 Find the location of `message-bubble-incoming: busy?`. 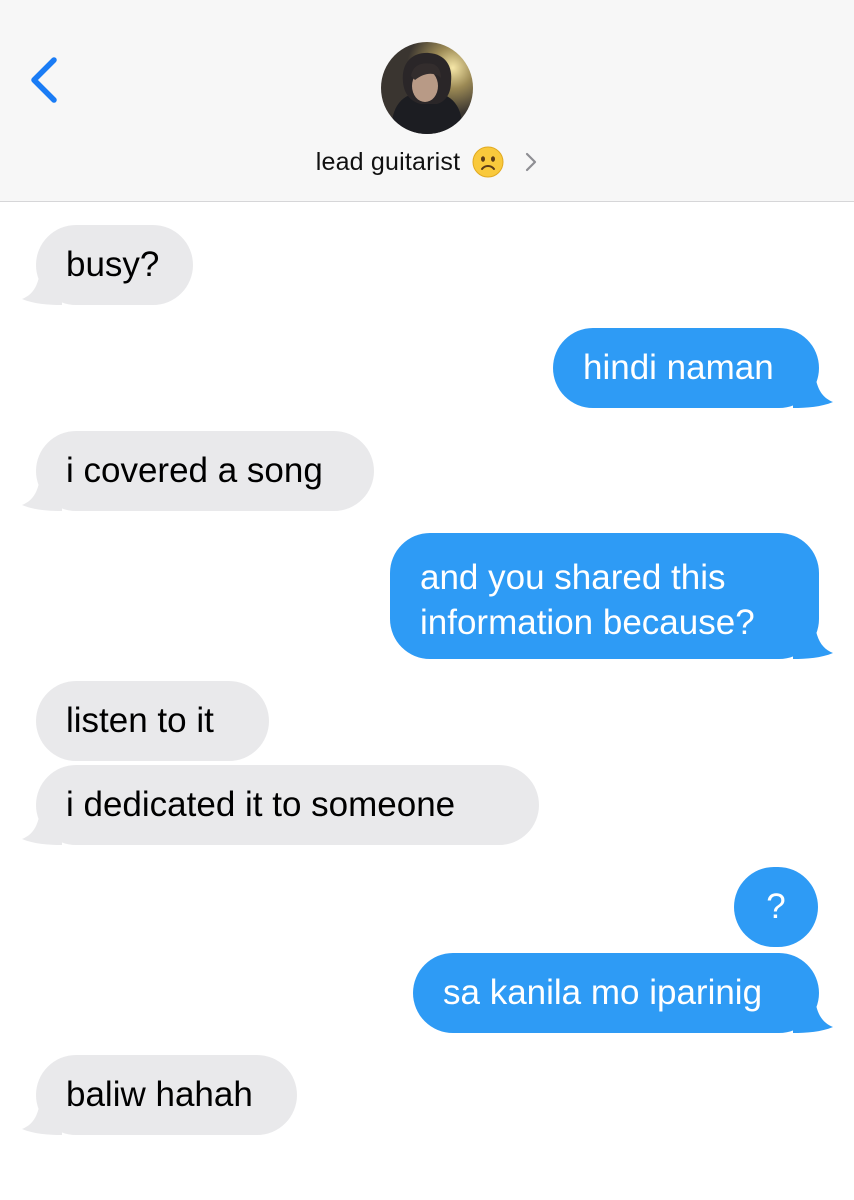

message-bubble-incoming: busy? is located at coordinates (107, 265).